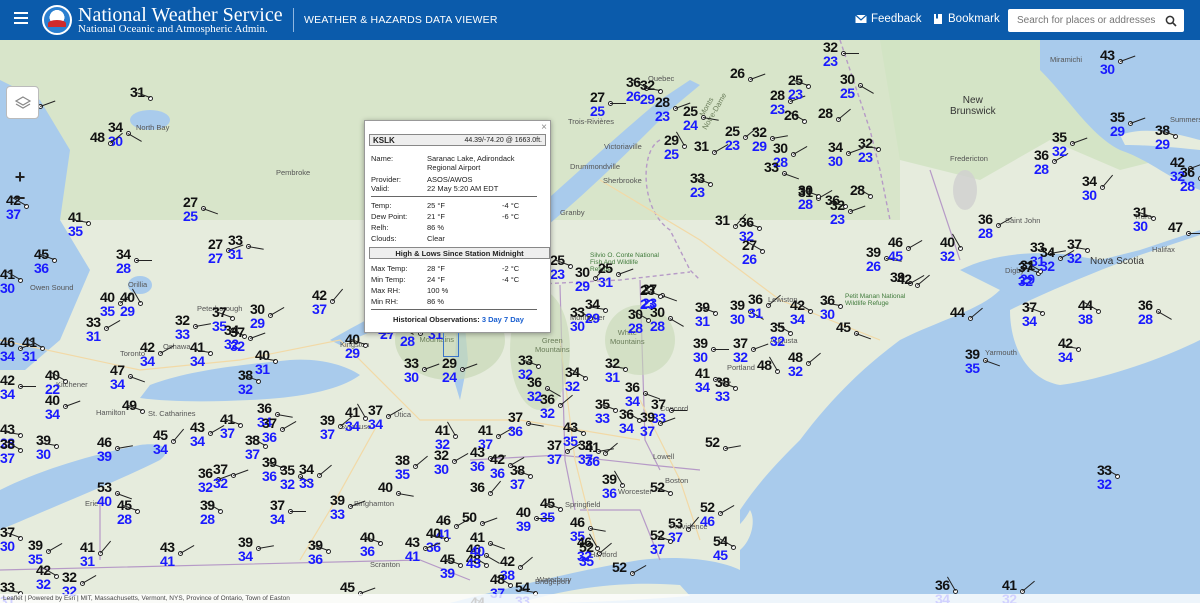 The height and width of the screenshot is (603, 1200). What do you see at coordinates (618, 278) in the screenshot?
I see `station-plot: 25 31` at bounding box center [618, 278].